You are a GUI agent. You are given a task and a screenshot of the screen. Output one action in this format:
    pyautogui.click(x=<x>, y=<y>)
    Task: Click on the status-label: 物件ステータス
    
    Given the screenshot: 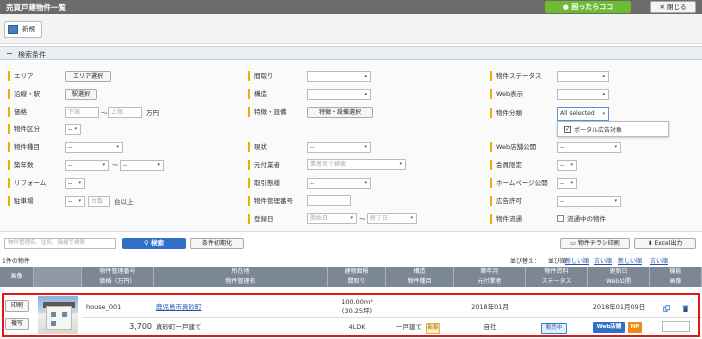 What is the action you would take?
    pyautogui.click(x=516, y=76)
    